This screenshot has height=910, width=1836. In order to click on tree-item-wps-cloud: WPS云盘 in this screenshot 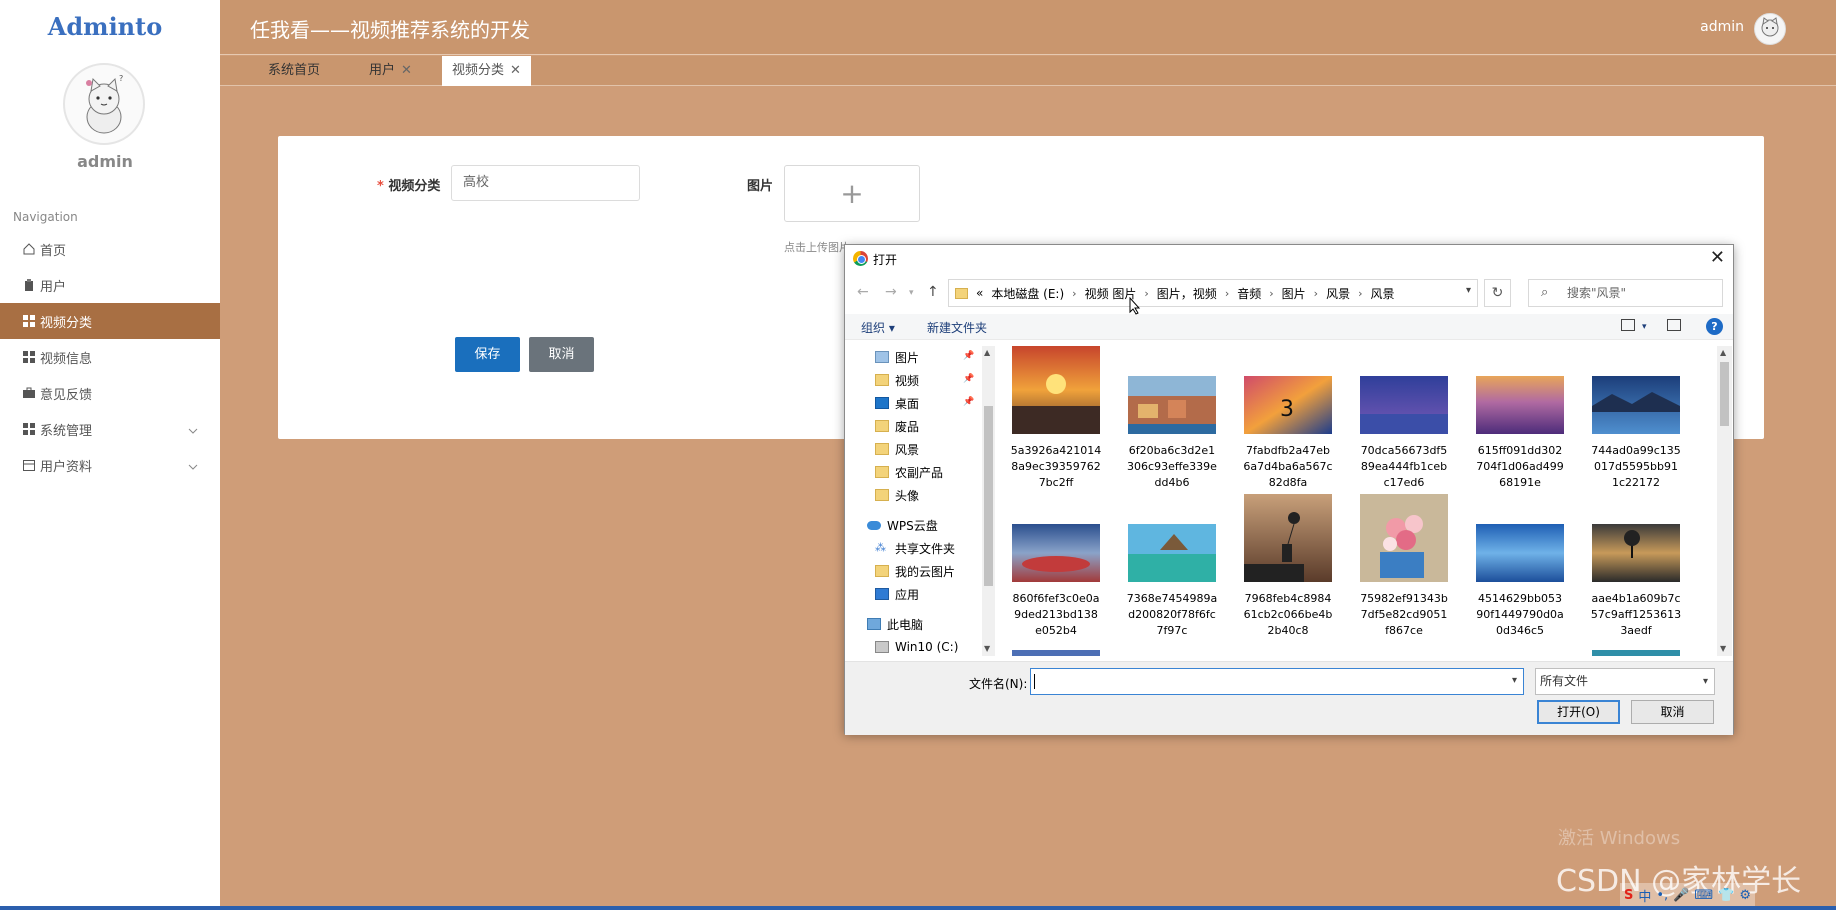, I will do `click(902, 525)`.